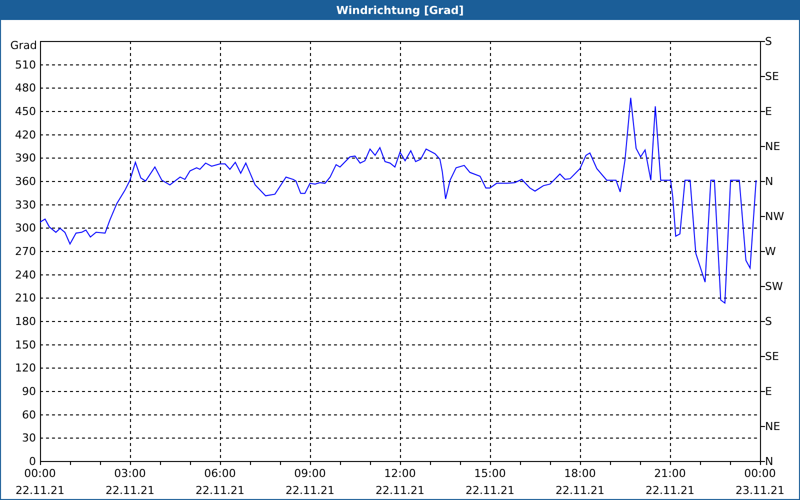  I want to click on y-tick-label: 120, so click(25, 368).